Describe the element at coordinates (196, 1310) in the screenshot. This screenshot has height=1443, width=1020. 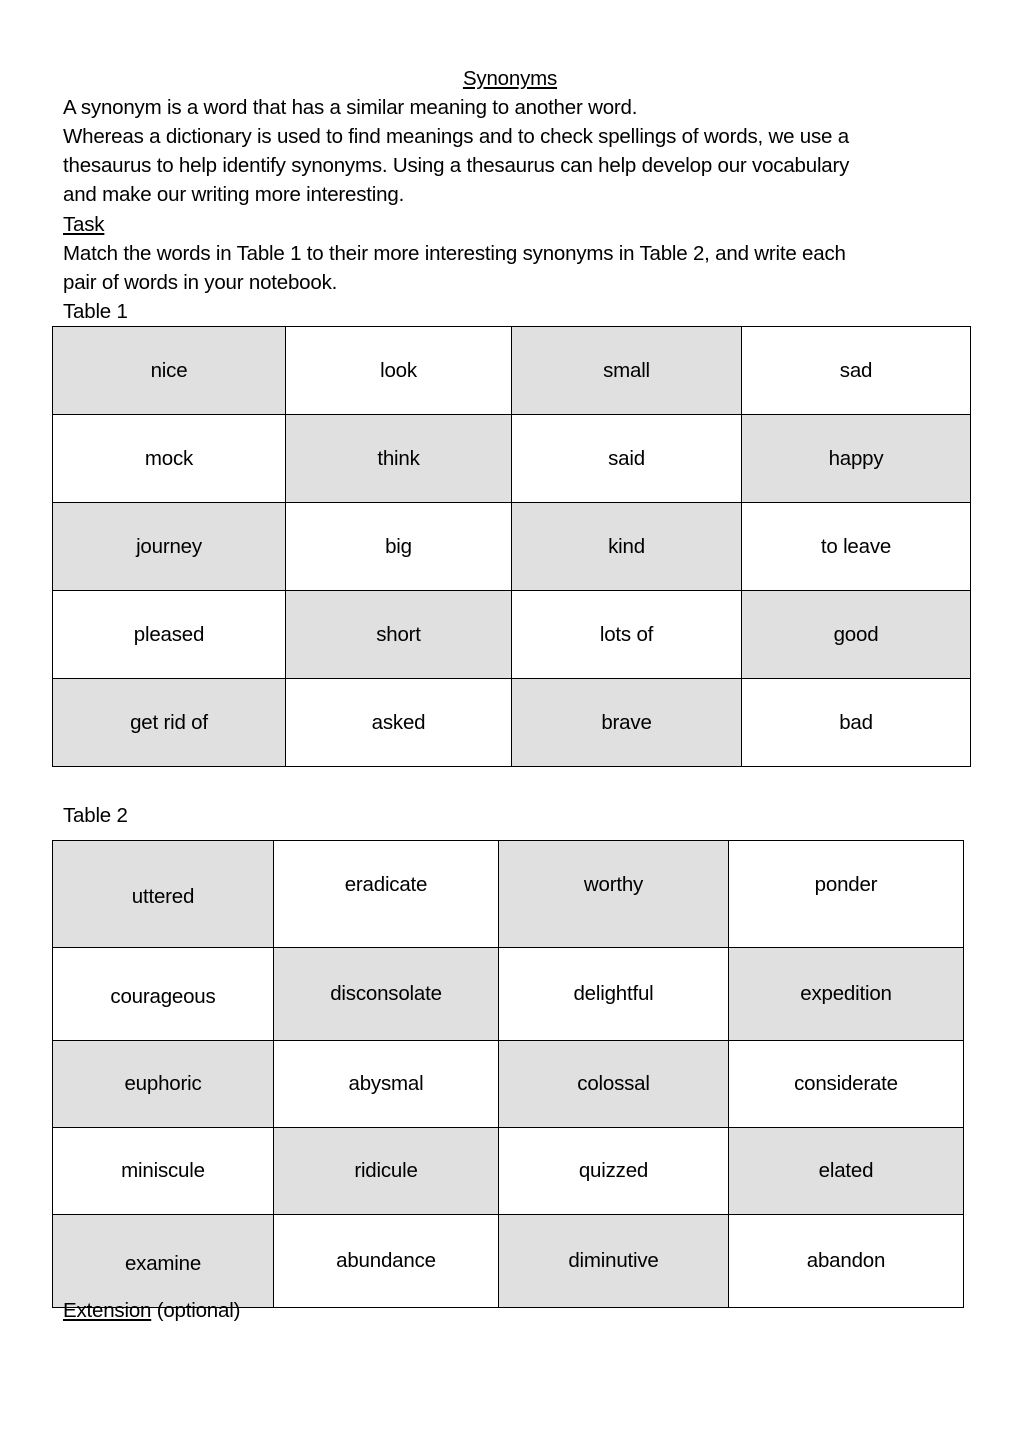
I see `extension-note: (optional)` at that location.